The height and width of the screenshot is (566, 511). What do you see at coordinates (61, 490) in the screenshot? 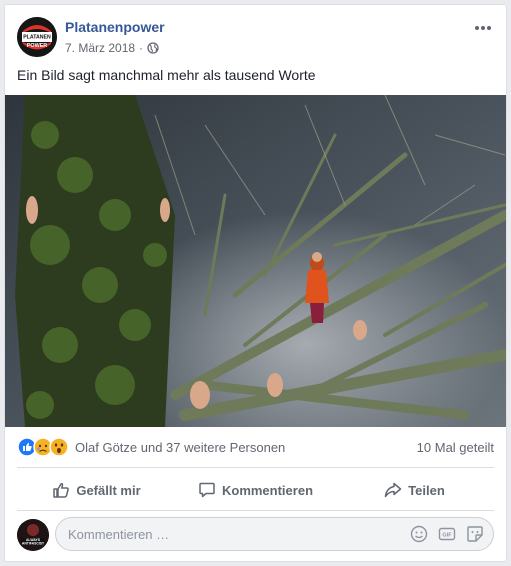
I see `thumbs-up-icon` at bounding box center [61, 490].